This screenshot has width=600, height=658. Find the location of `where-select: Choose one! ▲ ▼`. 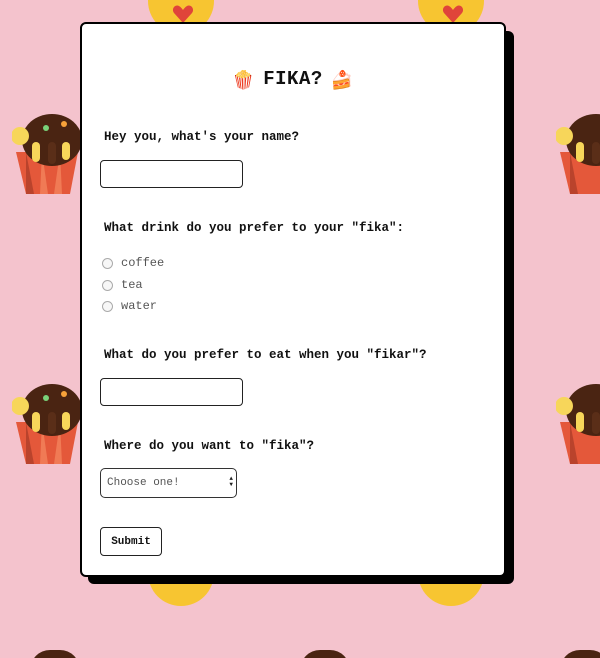

where-select: Choose one! ▲ ▼ is located at coordinates (168, 483).